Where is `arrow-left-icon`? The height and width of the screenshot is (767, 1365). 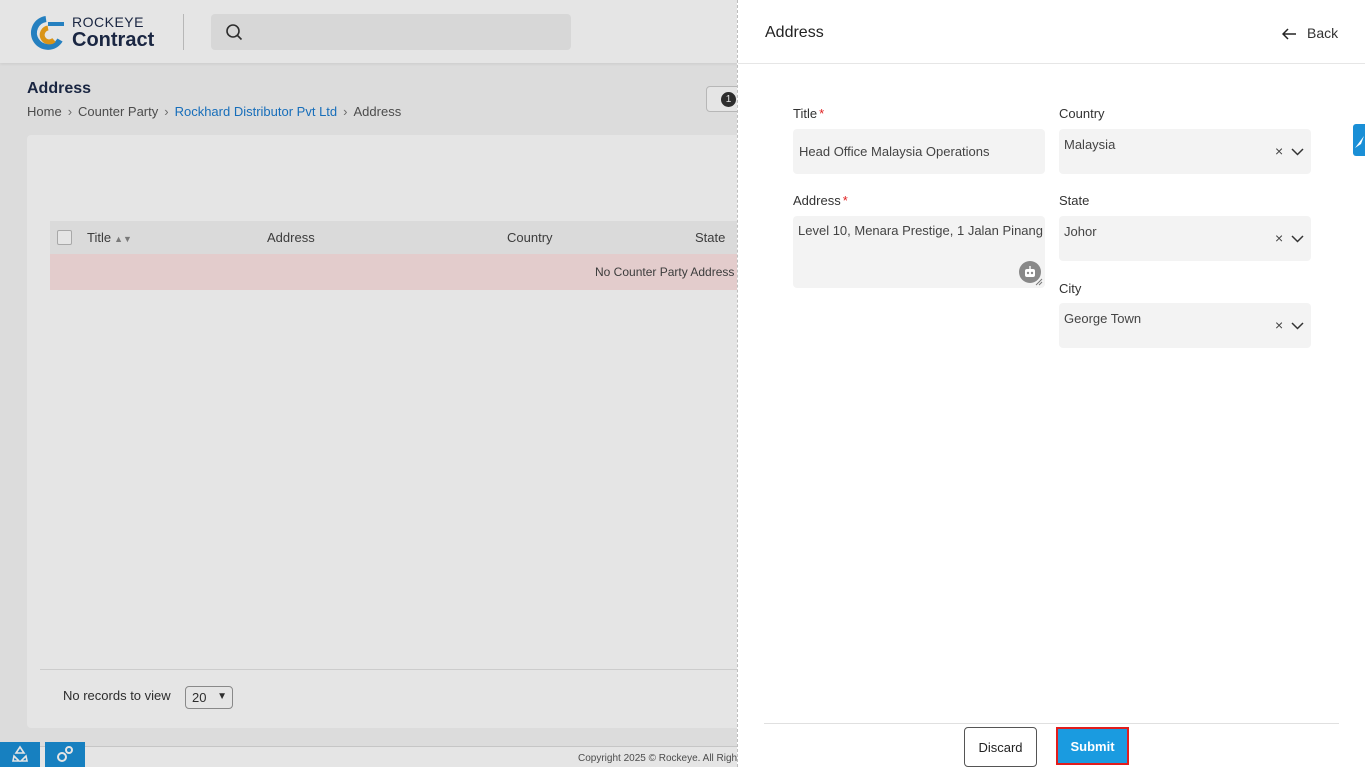 arrow-left-icon is located at coordinates (1288, 34).